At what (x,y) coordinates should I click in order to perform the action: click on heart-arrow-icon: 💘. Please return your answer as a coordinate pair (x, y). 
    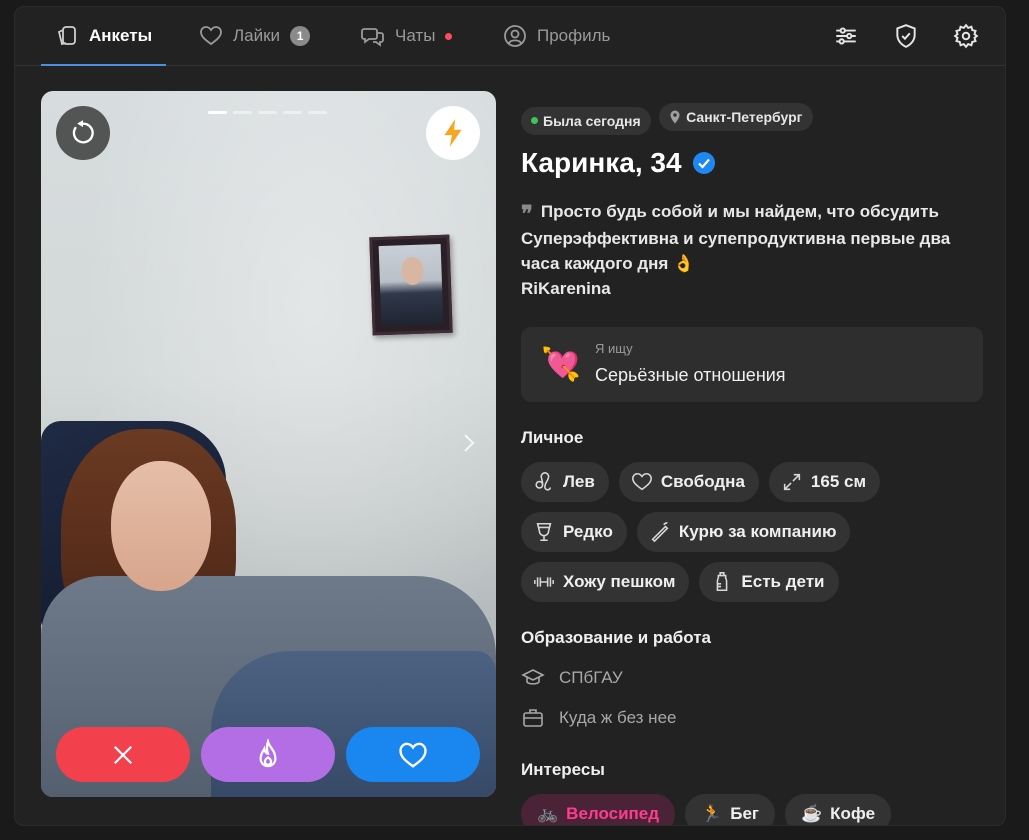
    Looking at the image, I should click on (561, 363).